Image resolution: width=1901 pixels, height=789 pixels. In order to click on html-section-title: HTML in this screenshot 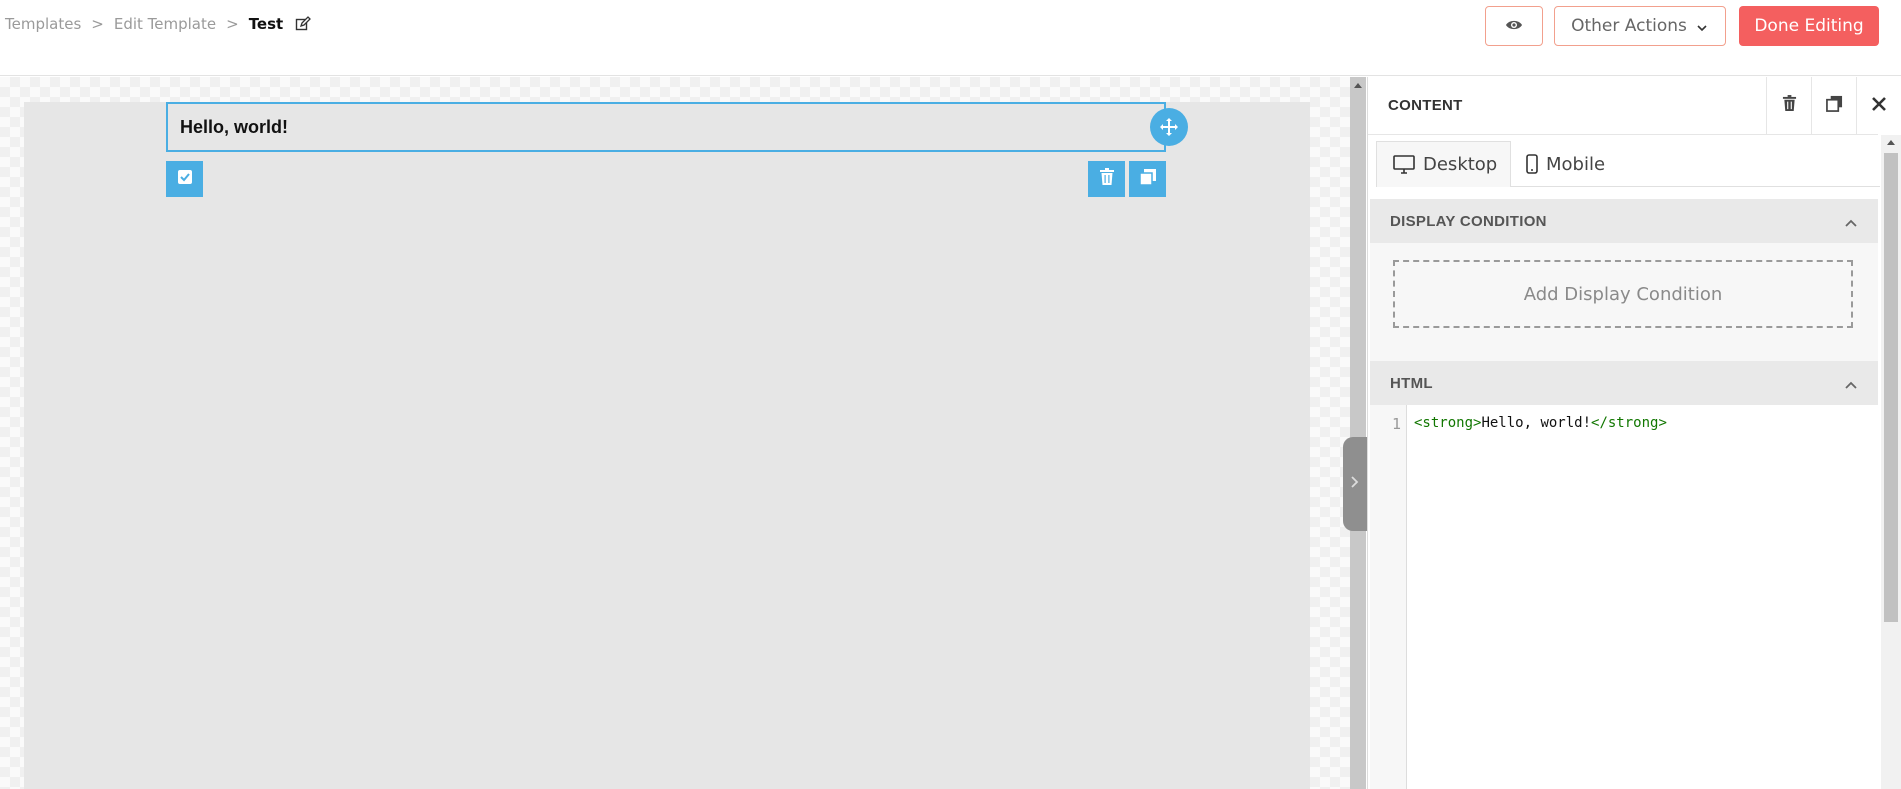, I will do `click(1411, 383)`.